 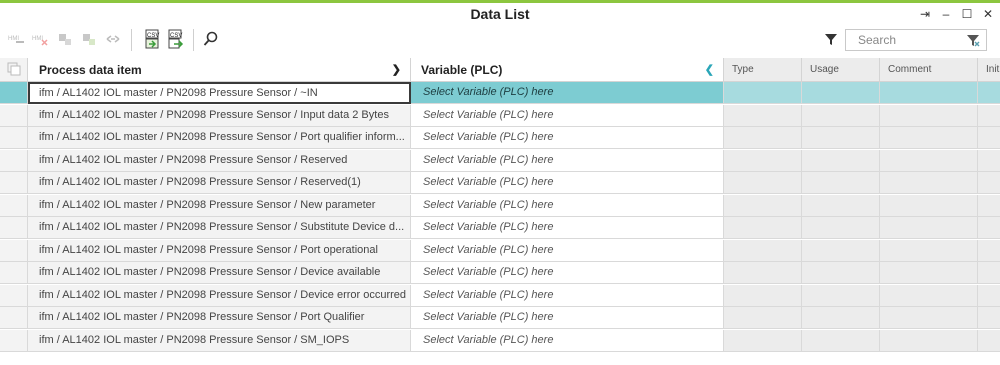 What do you see at coordinates (14, 70) in the screenshot?
I see `select-all-header` at bounding box center [14, 70].